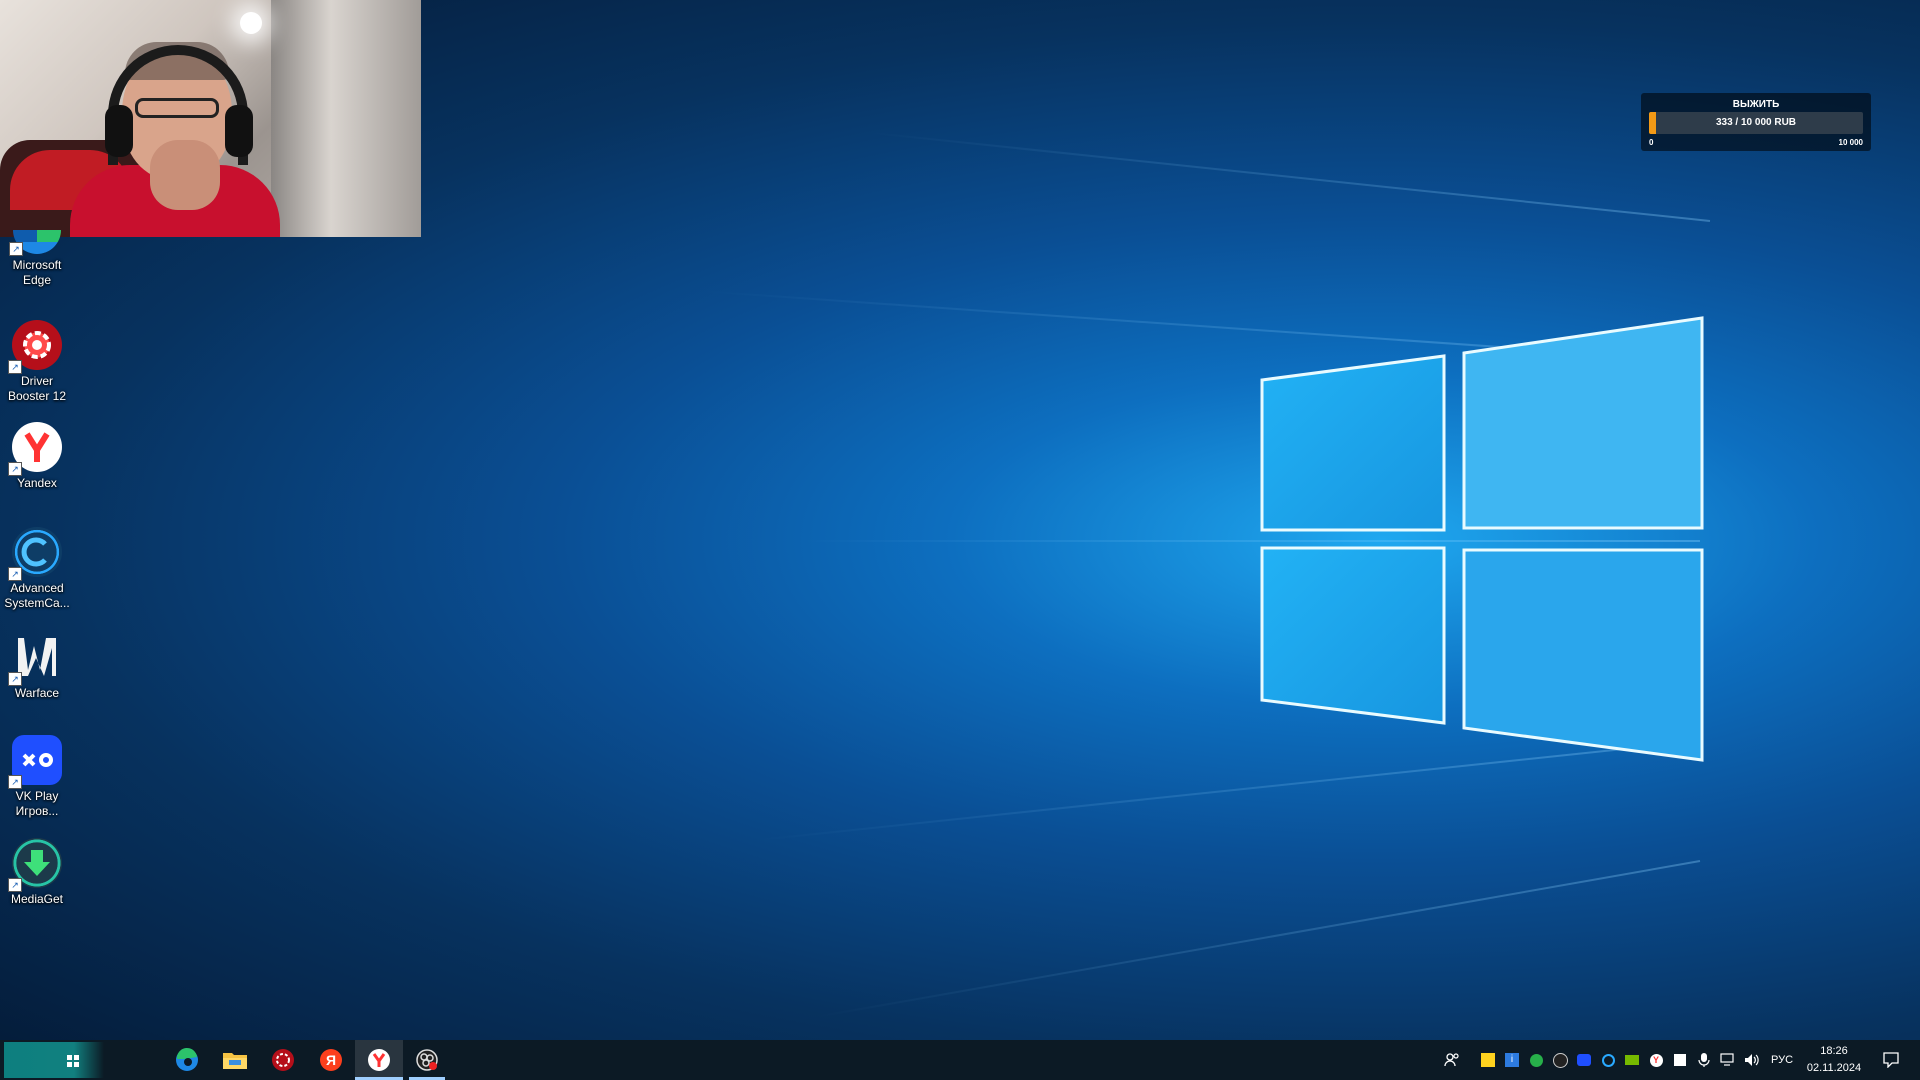  Describe the element at coordinates (1782, 1060) in the screenshot. I see `language-indicator: РУС` at that location.